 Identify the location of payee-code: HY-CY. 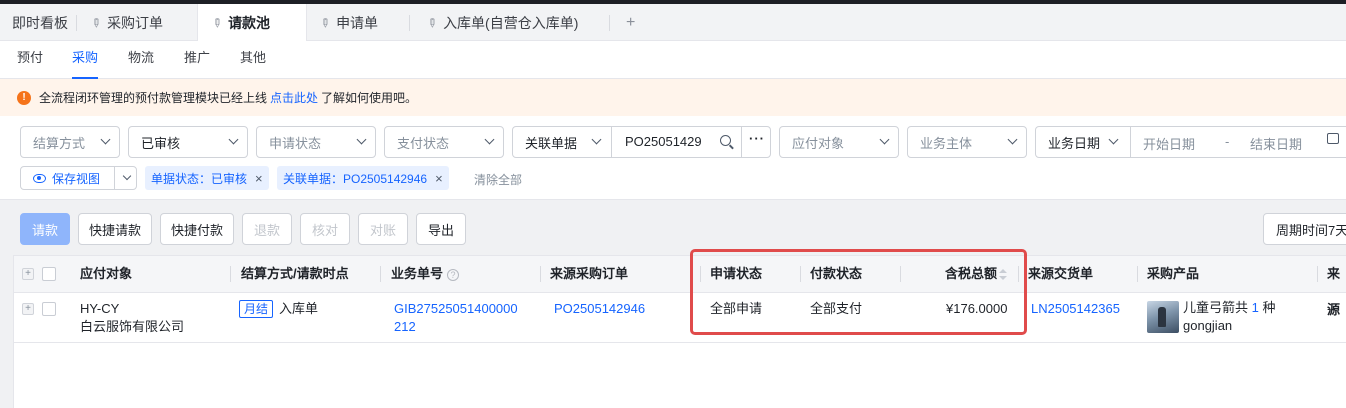
(100, 308).